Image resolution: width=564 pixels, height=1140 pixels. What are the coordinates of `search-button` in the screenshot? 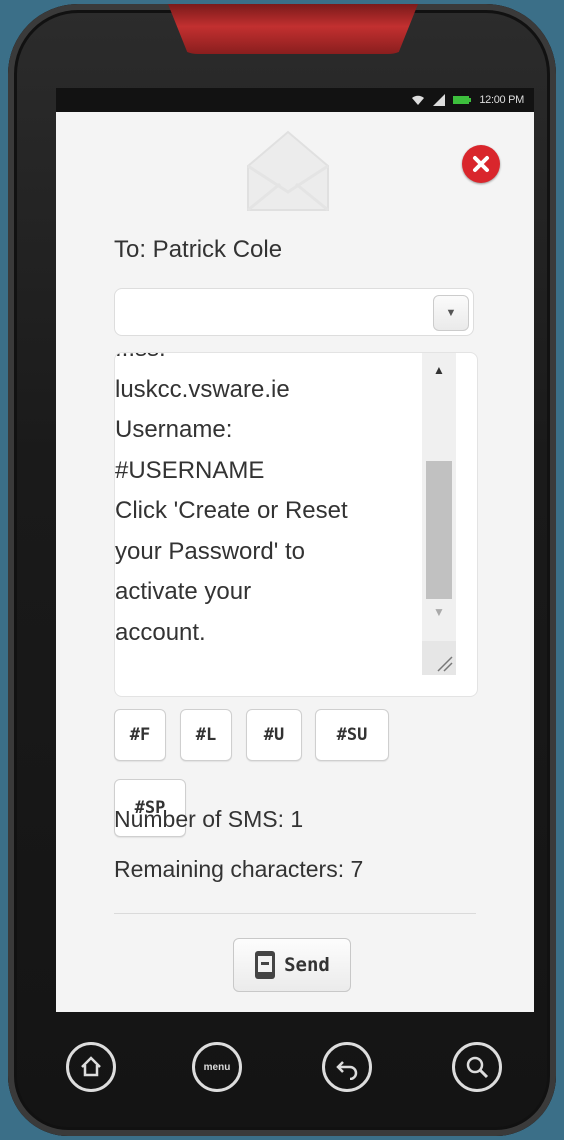 It's located at (477, 1067).